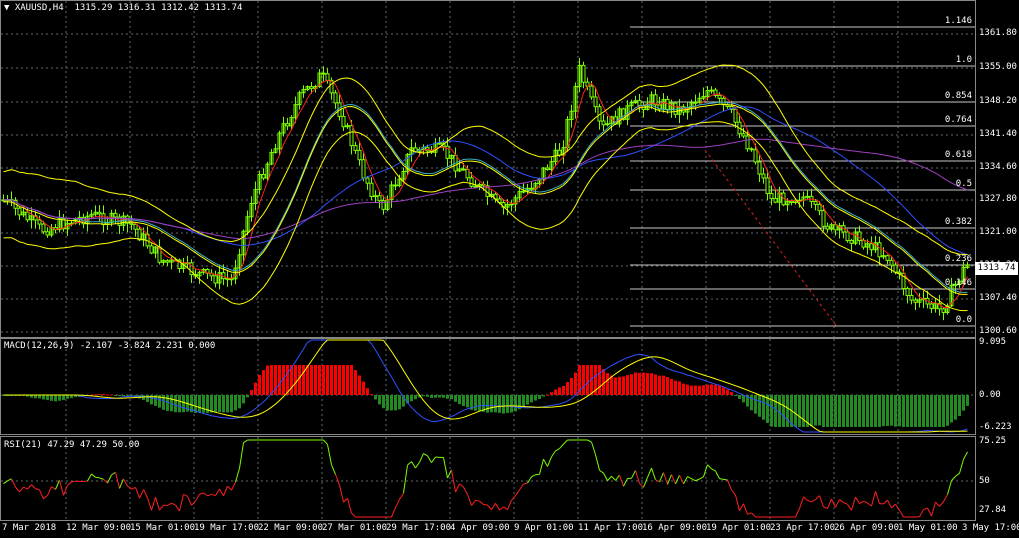 The image size is (1019, 538). I want to click on dropdown-arrow-icon: ▼, so click(9, 8).